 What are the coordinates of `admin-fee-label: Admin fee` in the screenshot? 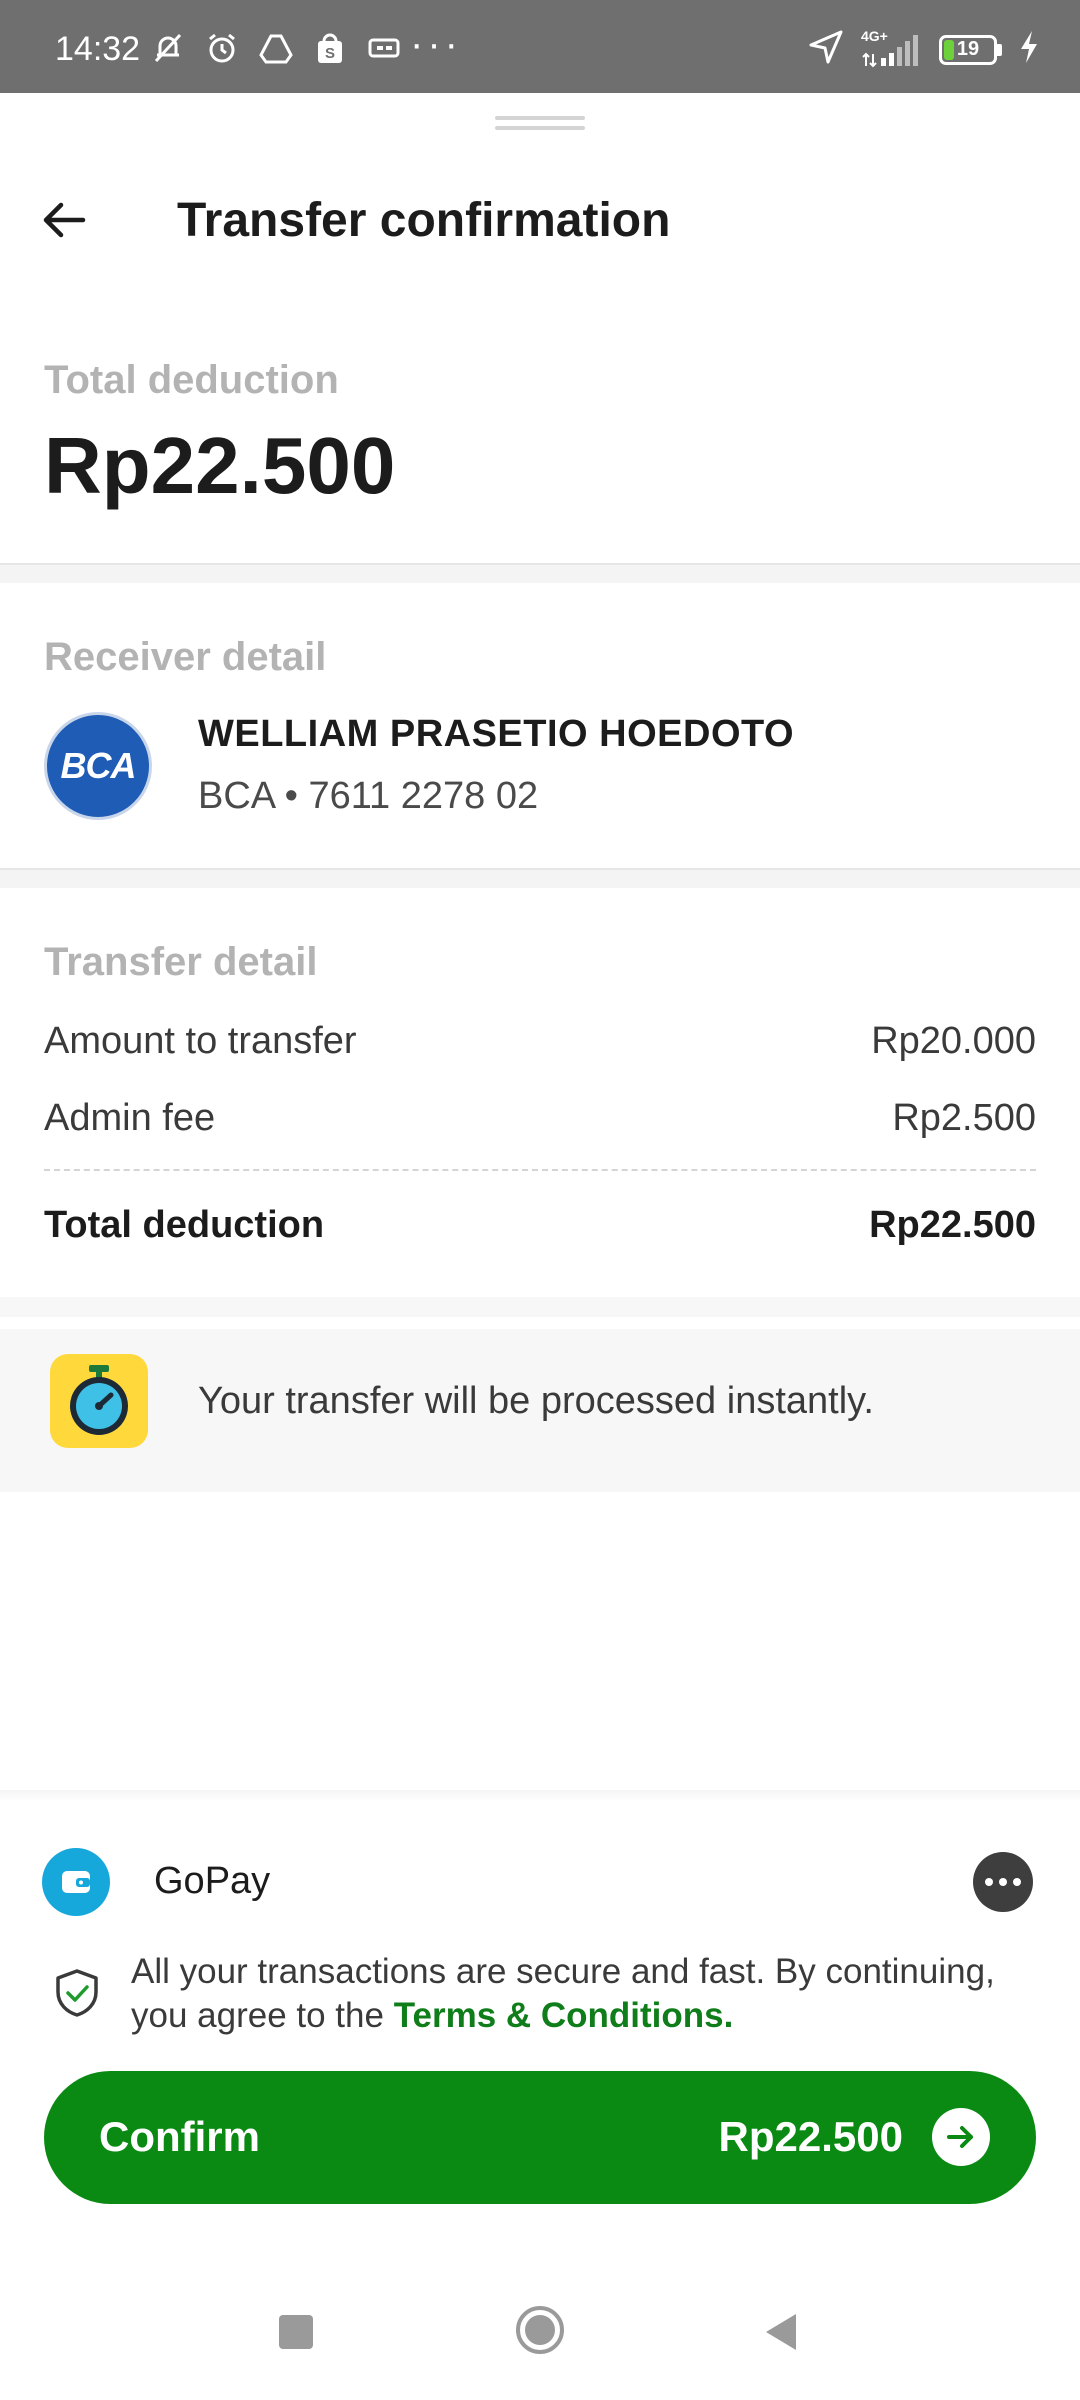 It's located at (130, 1118).